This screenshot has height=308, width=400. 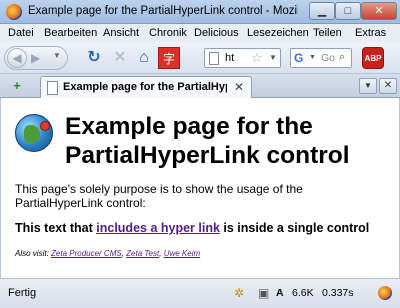 I want to click on firefox-status-icon, so click(x=385, y=293).